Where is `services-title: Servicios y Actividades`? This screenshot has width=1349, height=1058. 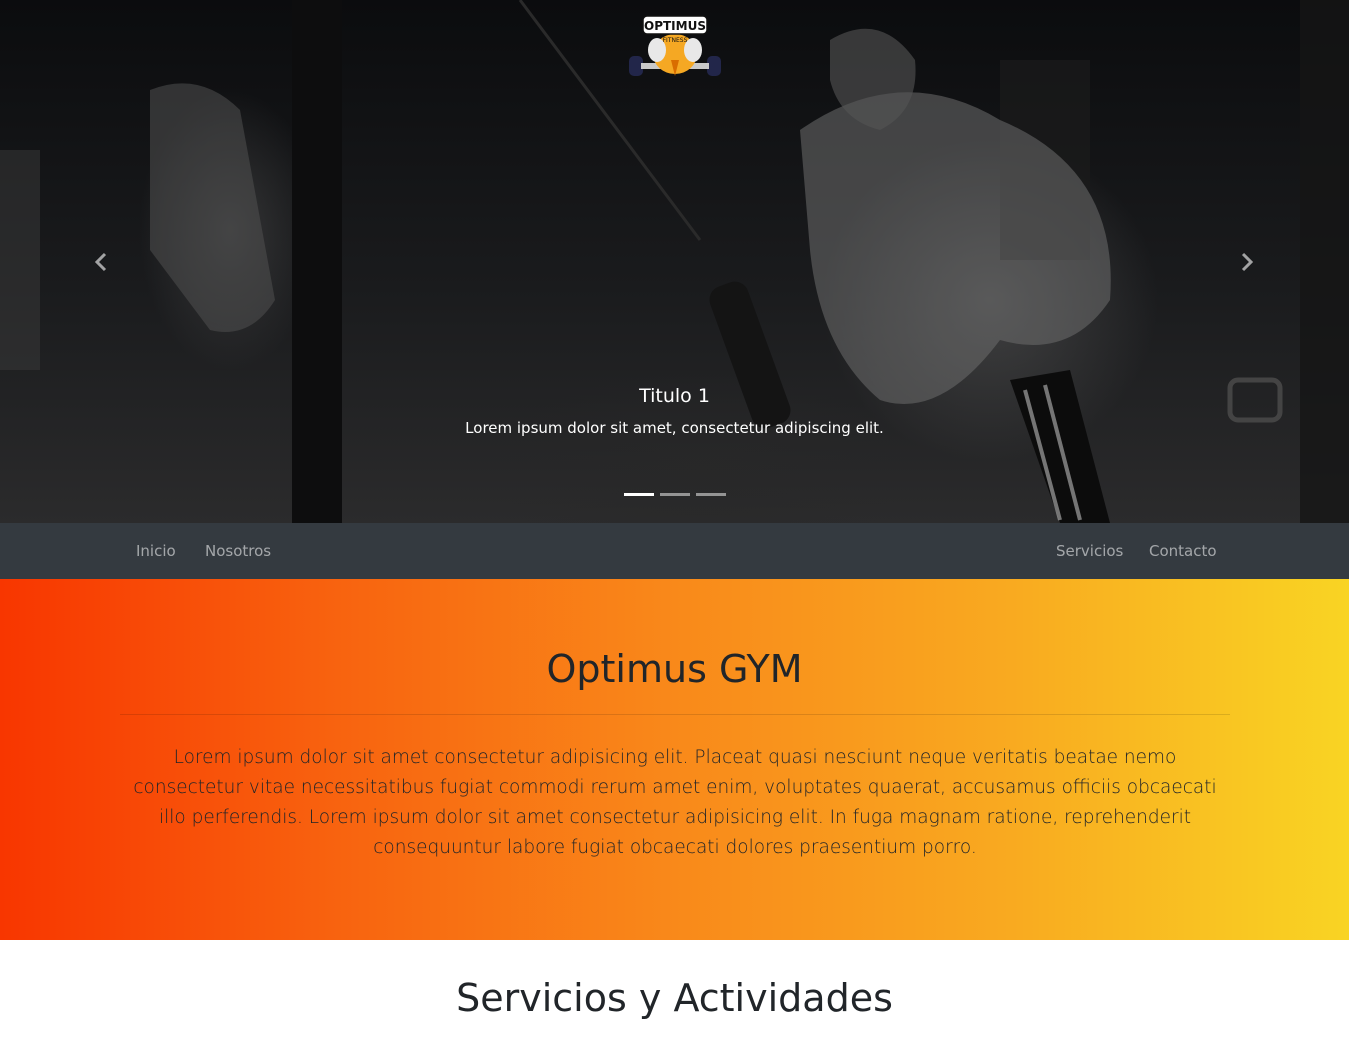 services-title: Servicios y Actividades is located at coordinates (674, 998).